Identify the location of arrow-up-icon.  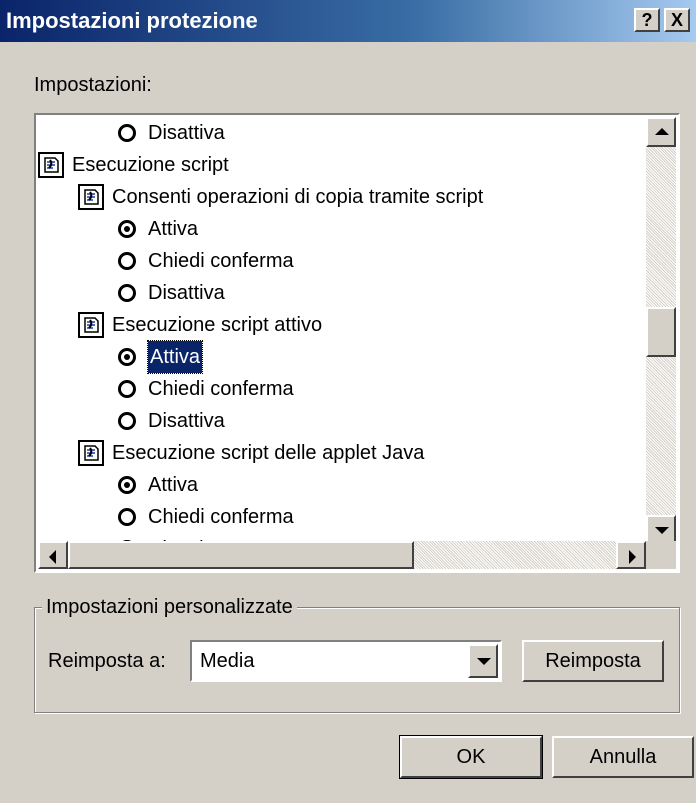
(662, 131).